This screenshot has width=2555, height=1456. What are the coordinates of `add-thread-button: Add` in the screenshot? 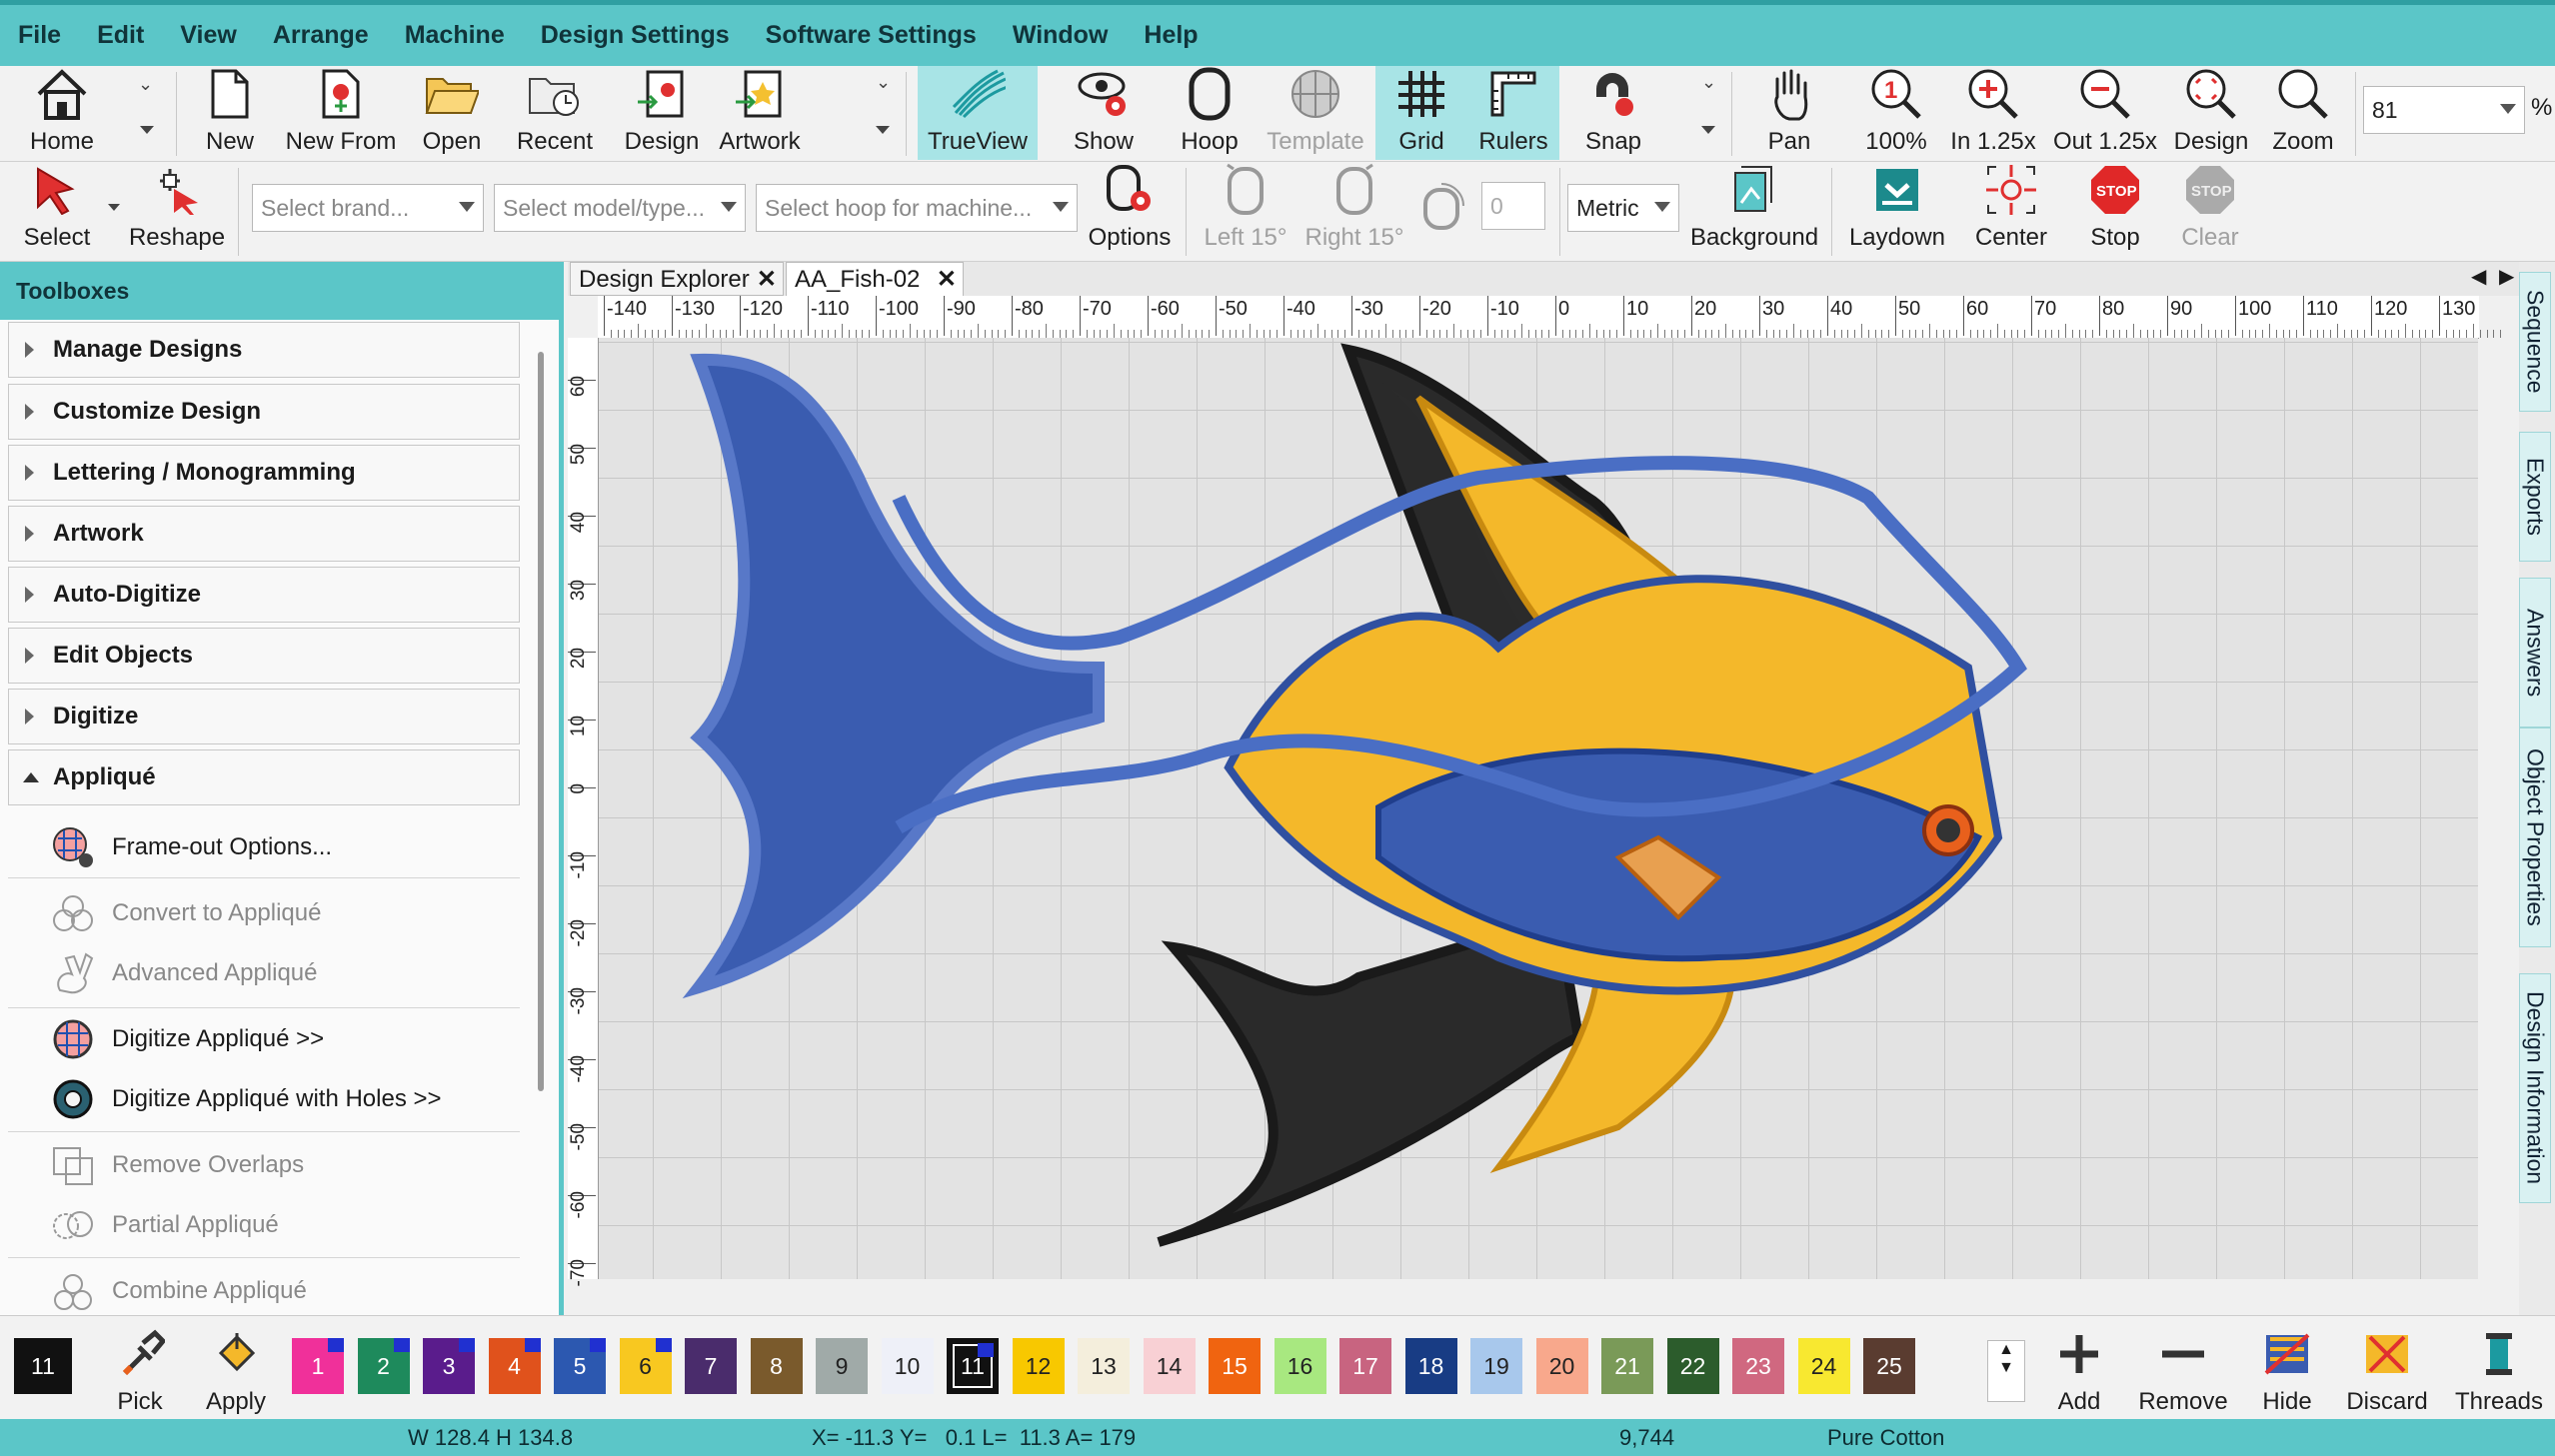 It's located at (2079, 1368).